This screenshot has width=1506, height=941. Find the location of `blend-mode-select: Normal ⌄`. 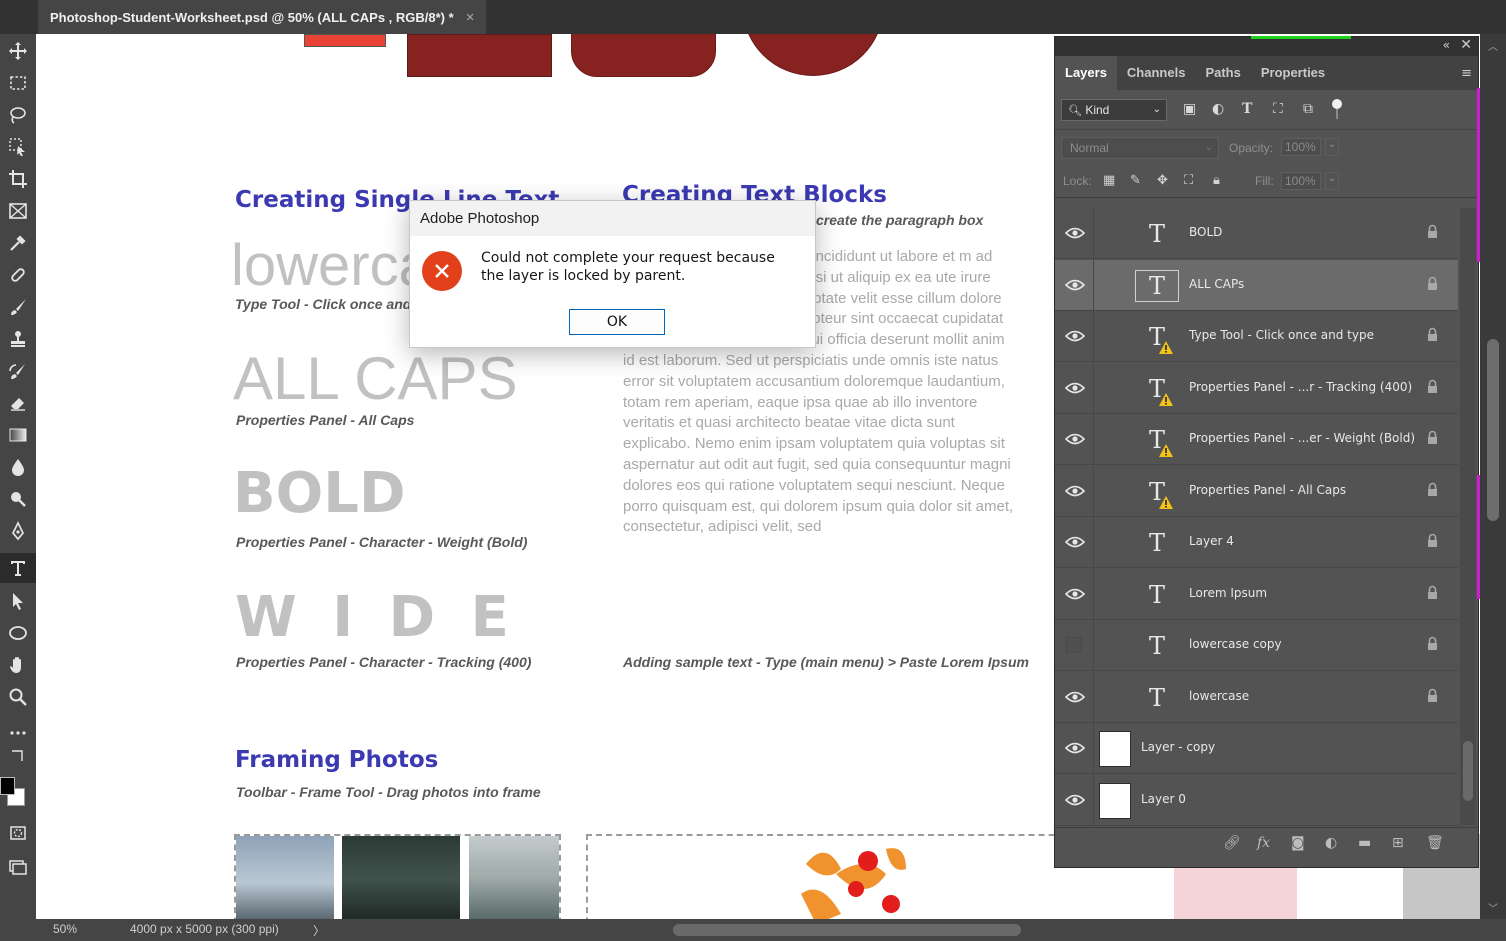

blend-mode-select: Normal ⌄ is located at coordinates (1140, 148).